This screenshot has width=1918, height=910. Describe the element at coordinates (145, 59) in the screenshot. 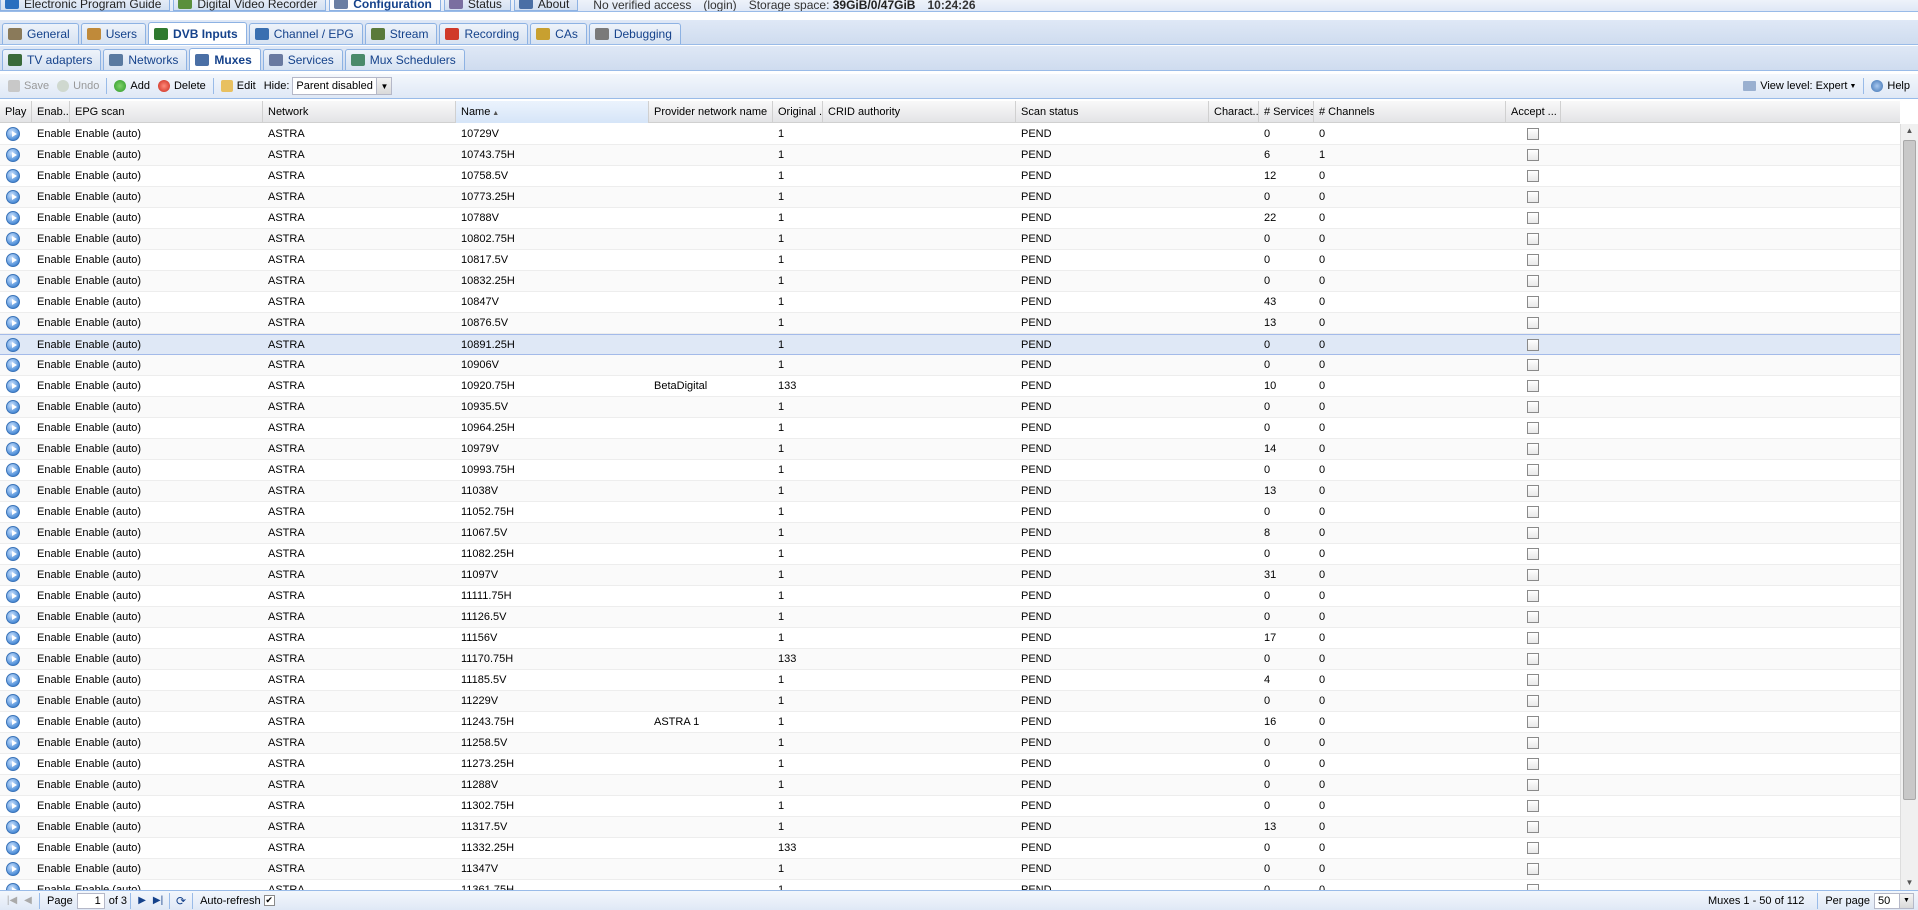

I see `tab-networks: Networks` at that location.